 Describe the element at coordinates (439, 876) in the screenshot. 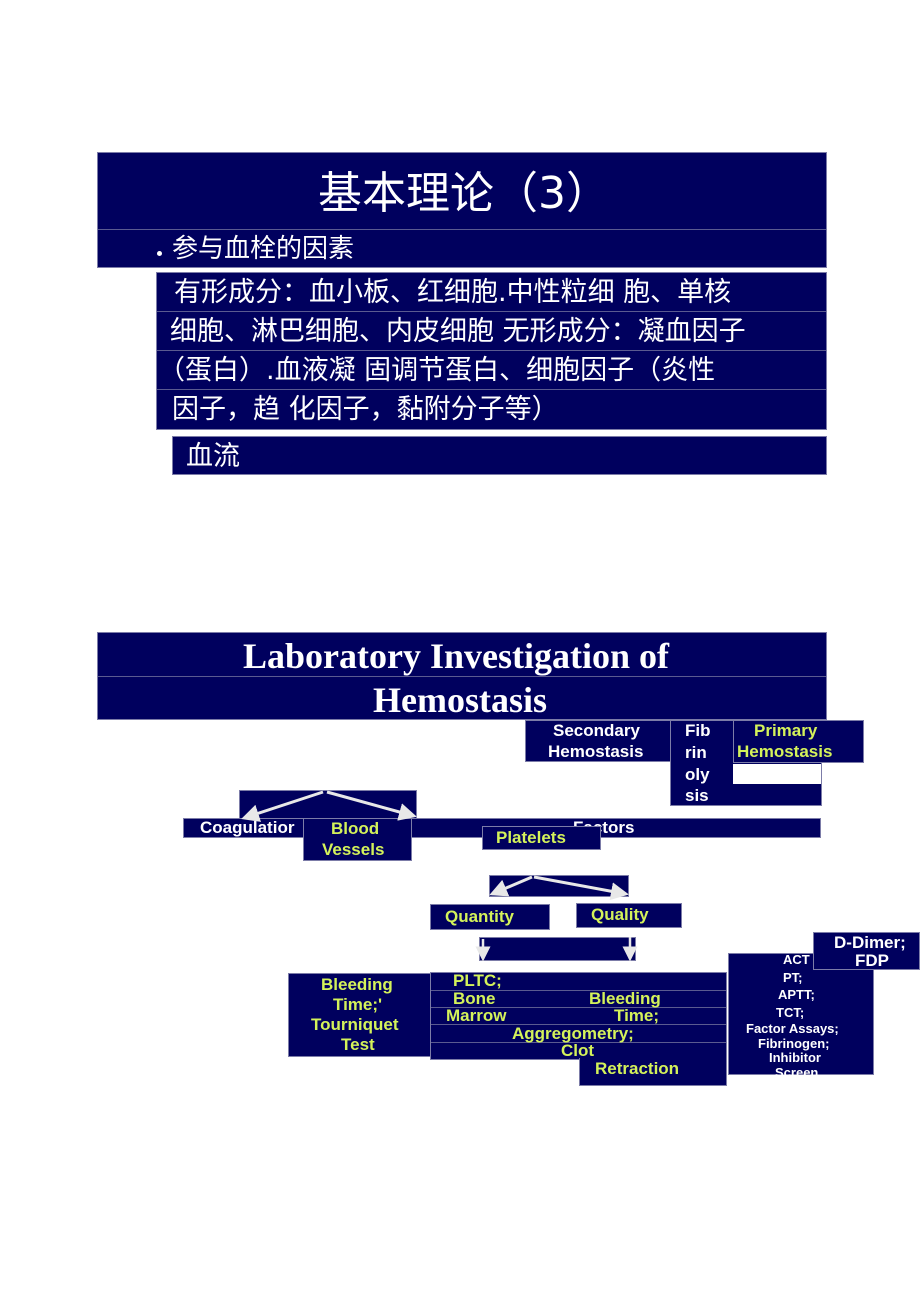

I see `arrows-layer` at that location.